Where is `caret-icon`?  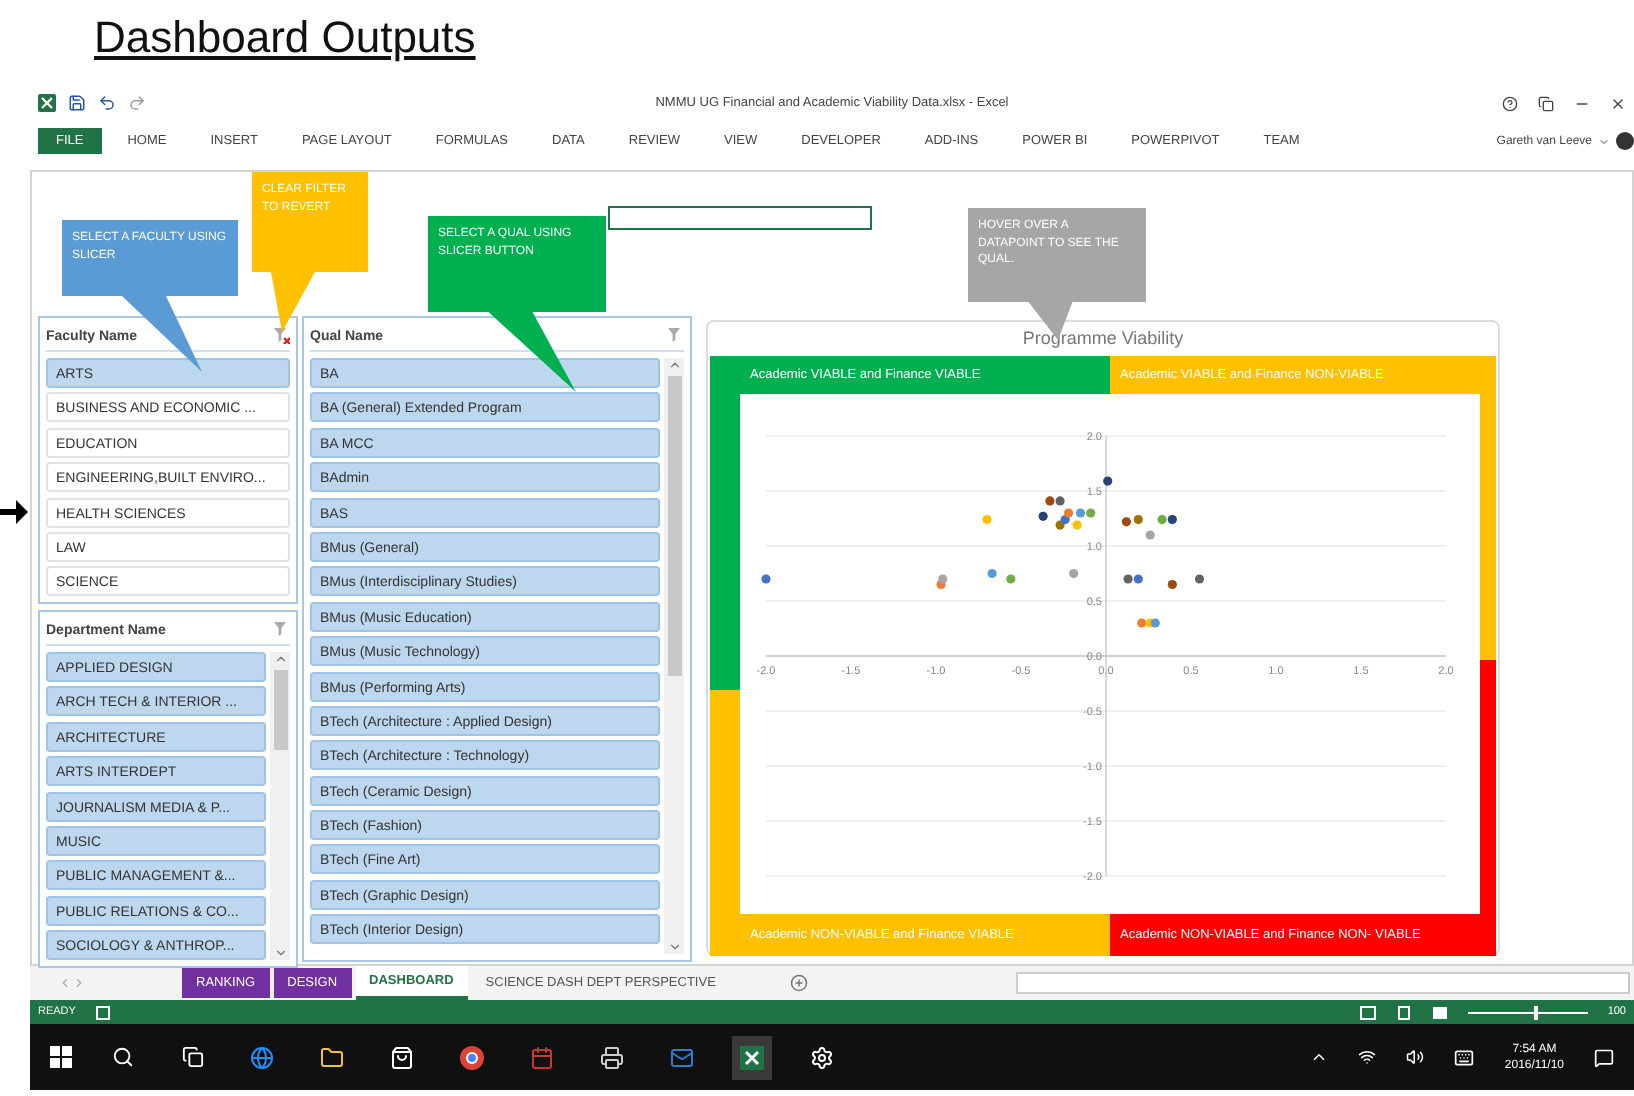 caret-icon is located at coordinates (1604, 141).